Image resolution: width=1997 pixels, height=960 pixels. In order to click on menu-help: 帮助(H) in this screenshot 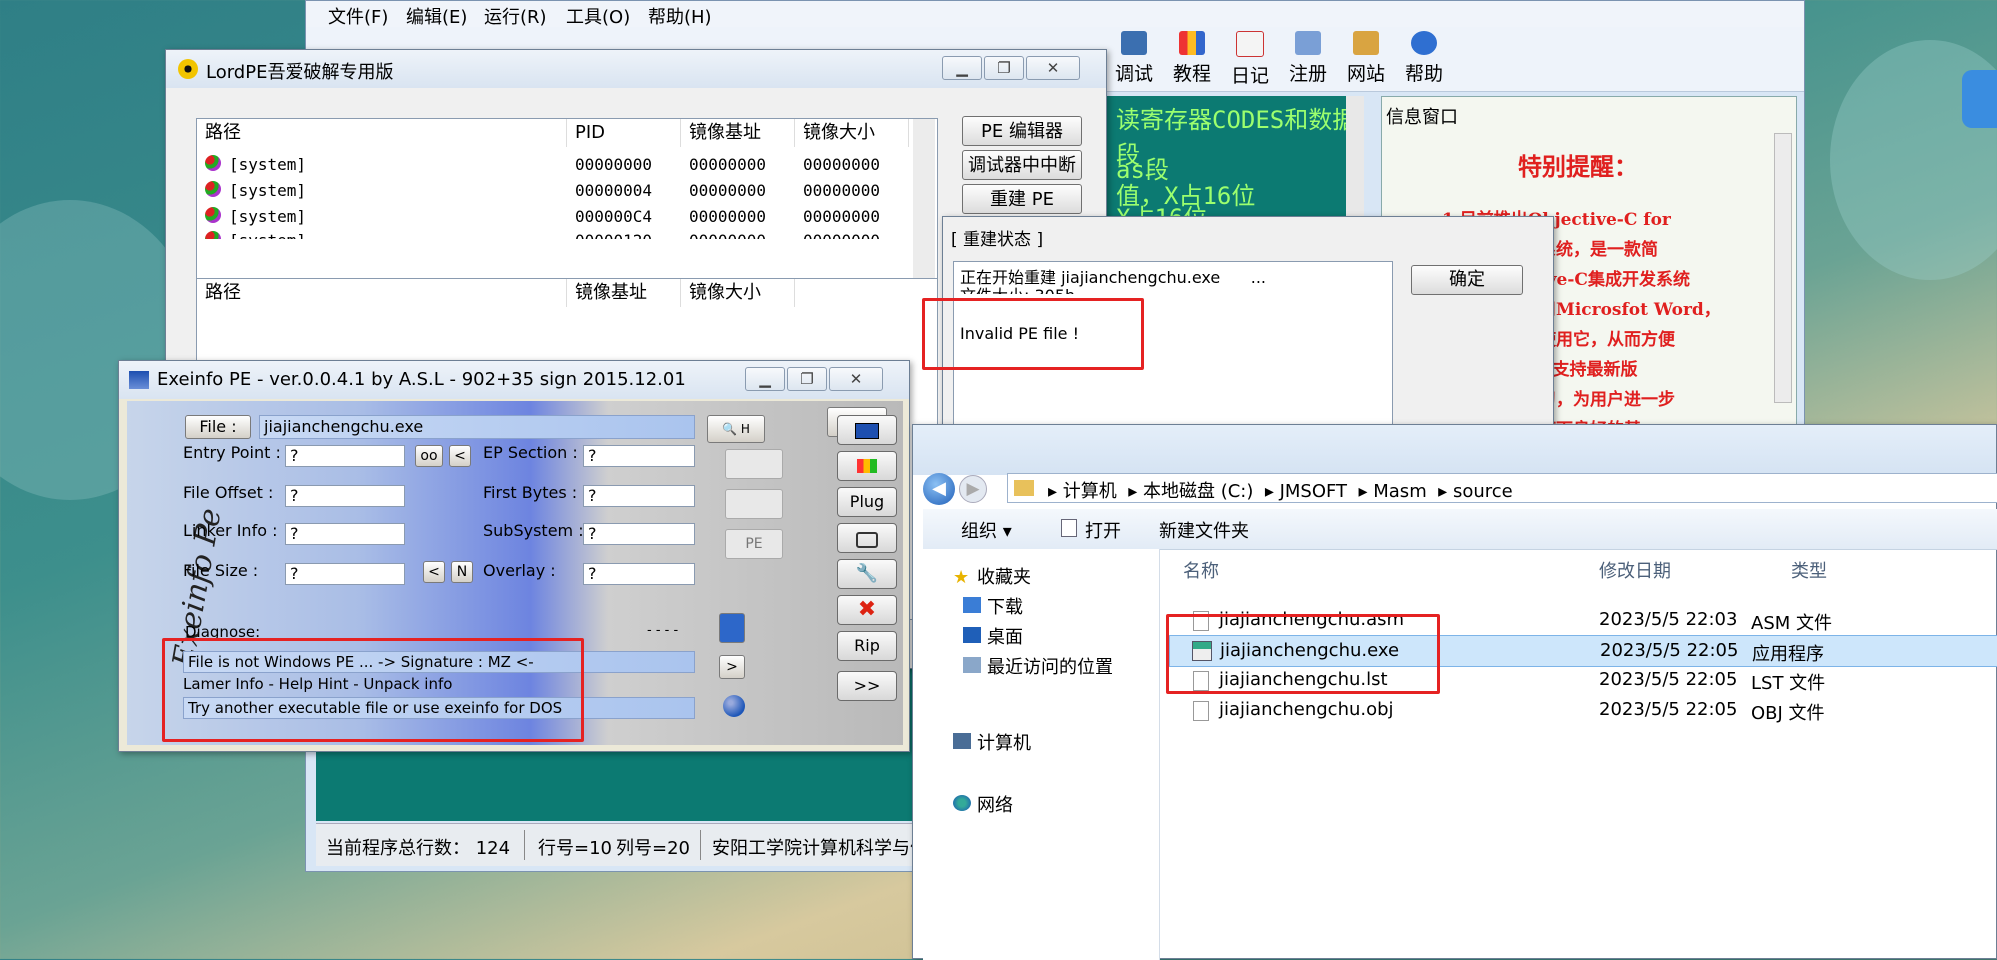, I will do `click(680, 16)`.